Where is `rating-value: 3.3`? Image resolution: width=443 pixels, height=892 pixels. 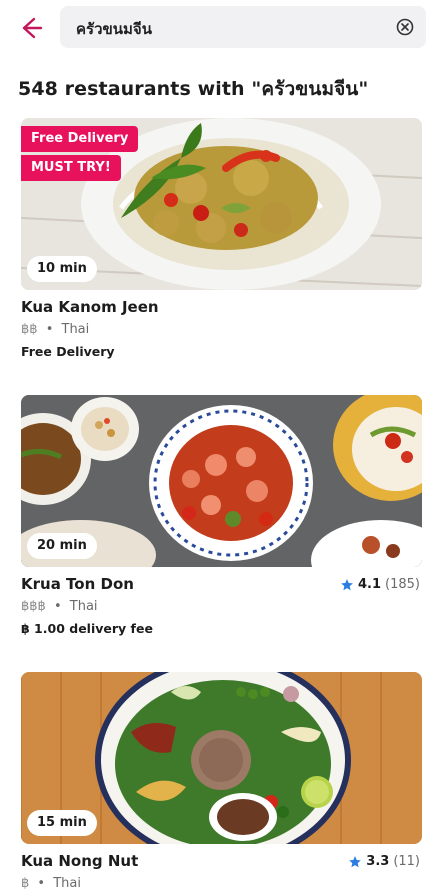
rating-value: 3.3 is located at coordinates (378, 861).